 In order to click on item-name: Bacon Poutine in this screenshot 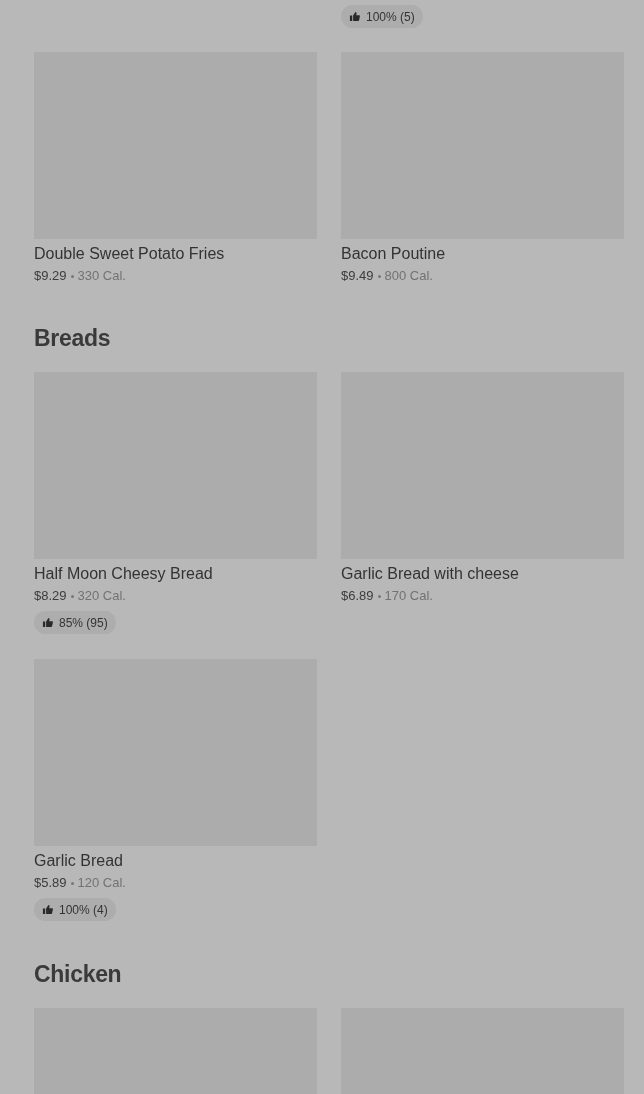, I will do `click(393, 254)`.